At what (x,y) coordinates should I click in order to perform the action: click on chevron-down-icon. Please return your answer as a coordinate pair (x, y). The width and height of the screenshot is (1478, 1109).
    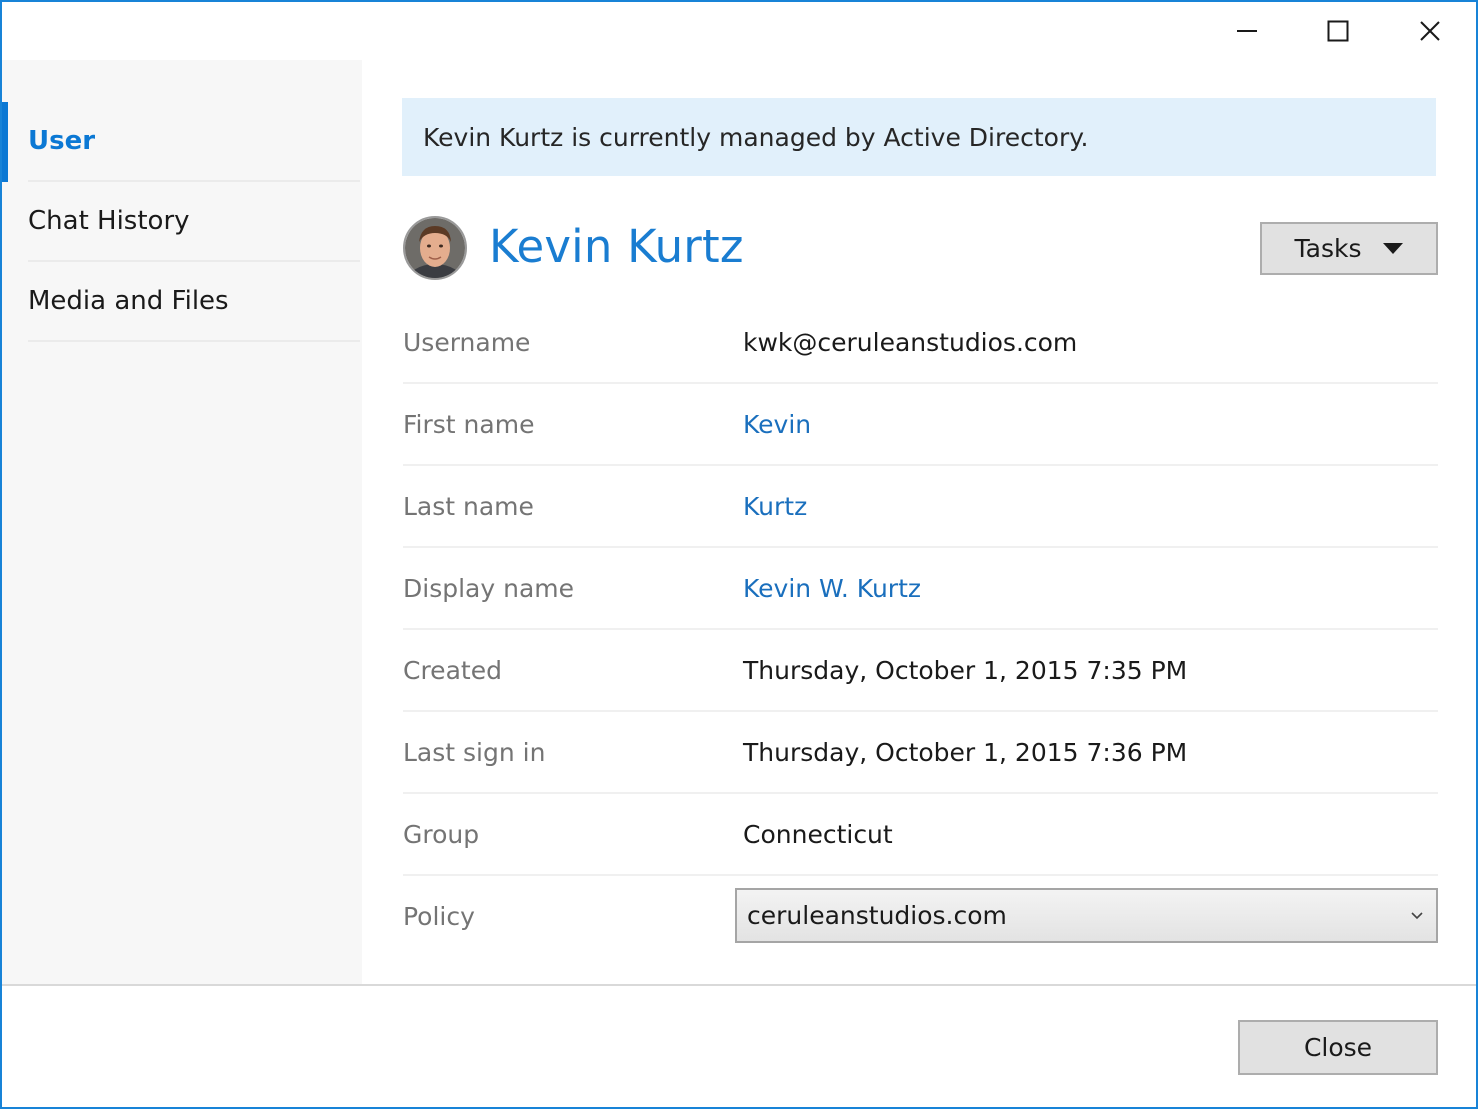
    Looking at the image, I should click on (1417, 916).